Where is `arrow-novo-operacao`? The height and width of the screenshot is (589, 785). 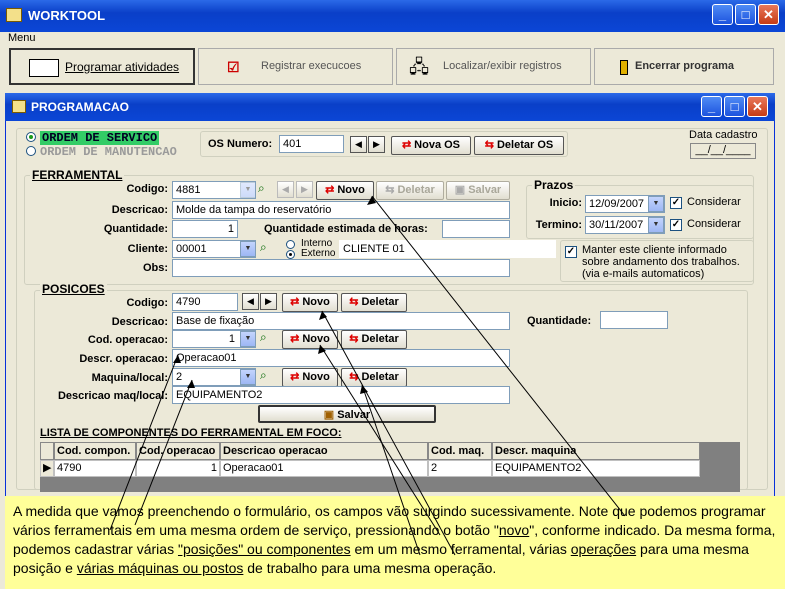
arrow-novo-operacao is located at coordinates (380, 440).